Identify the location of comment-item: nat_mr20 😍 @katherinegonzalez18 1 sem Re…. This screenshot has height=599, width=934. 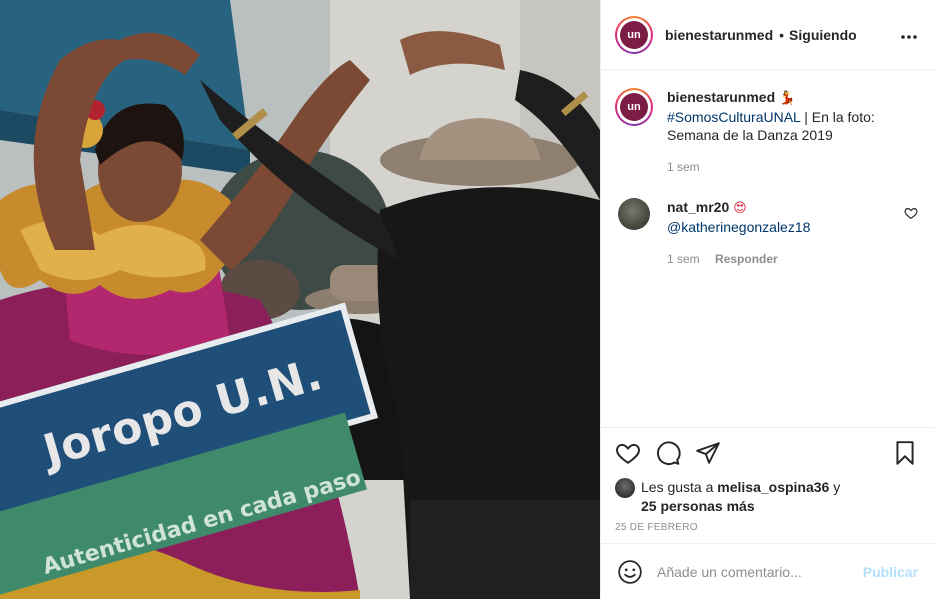
(766, 233).